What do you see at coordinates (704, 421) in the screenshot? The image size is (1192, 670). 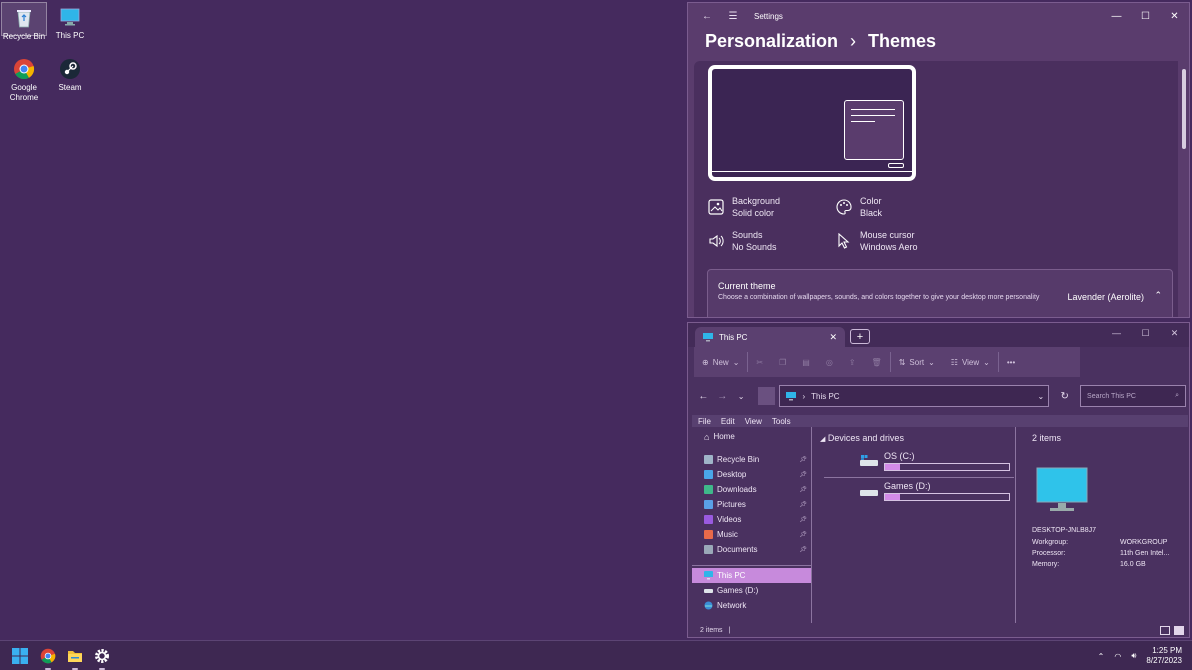 I see `menu-file: File` at bounding box center [704, 421].